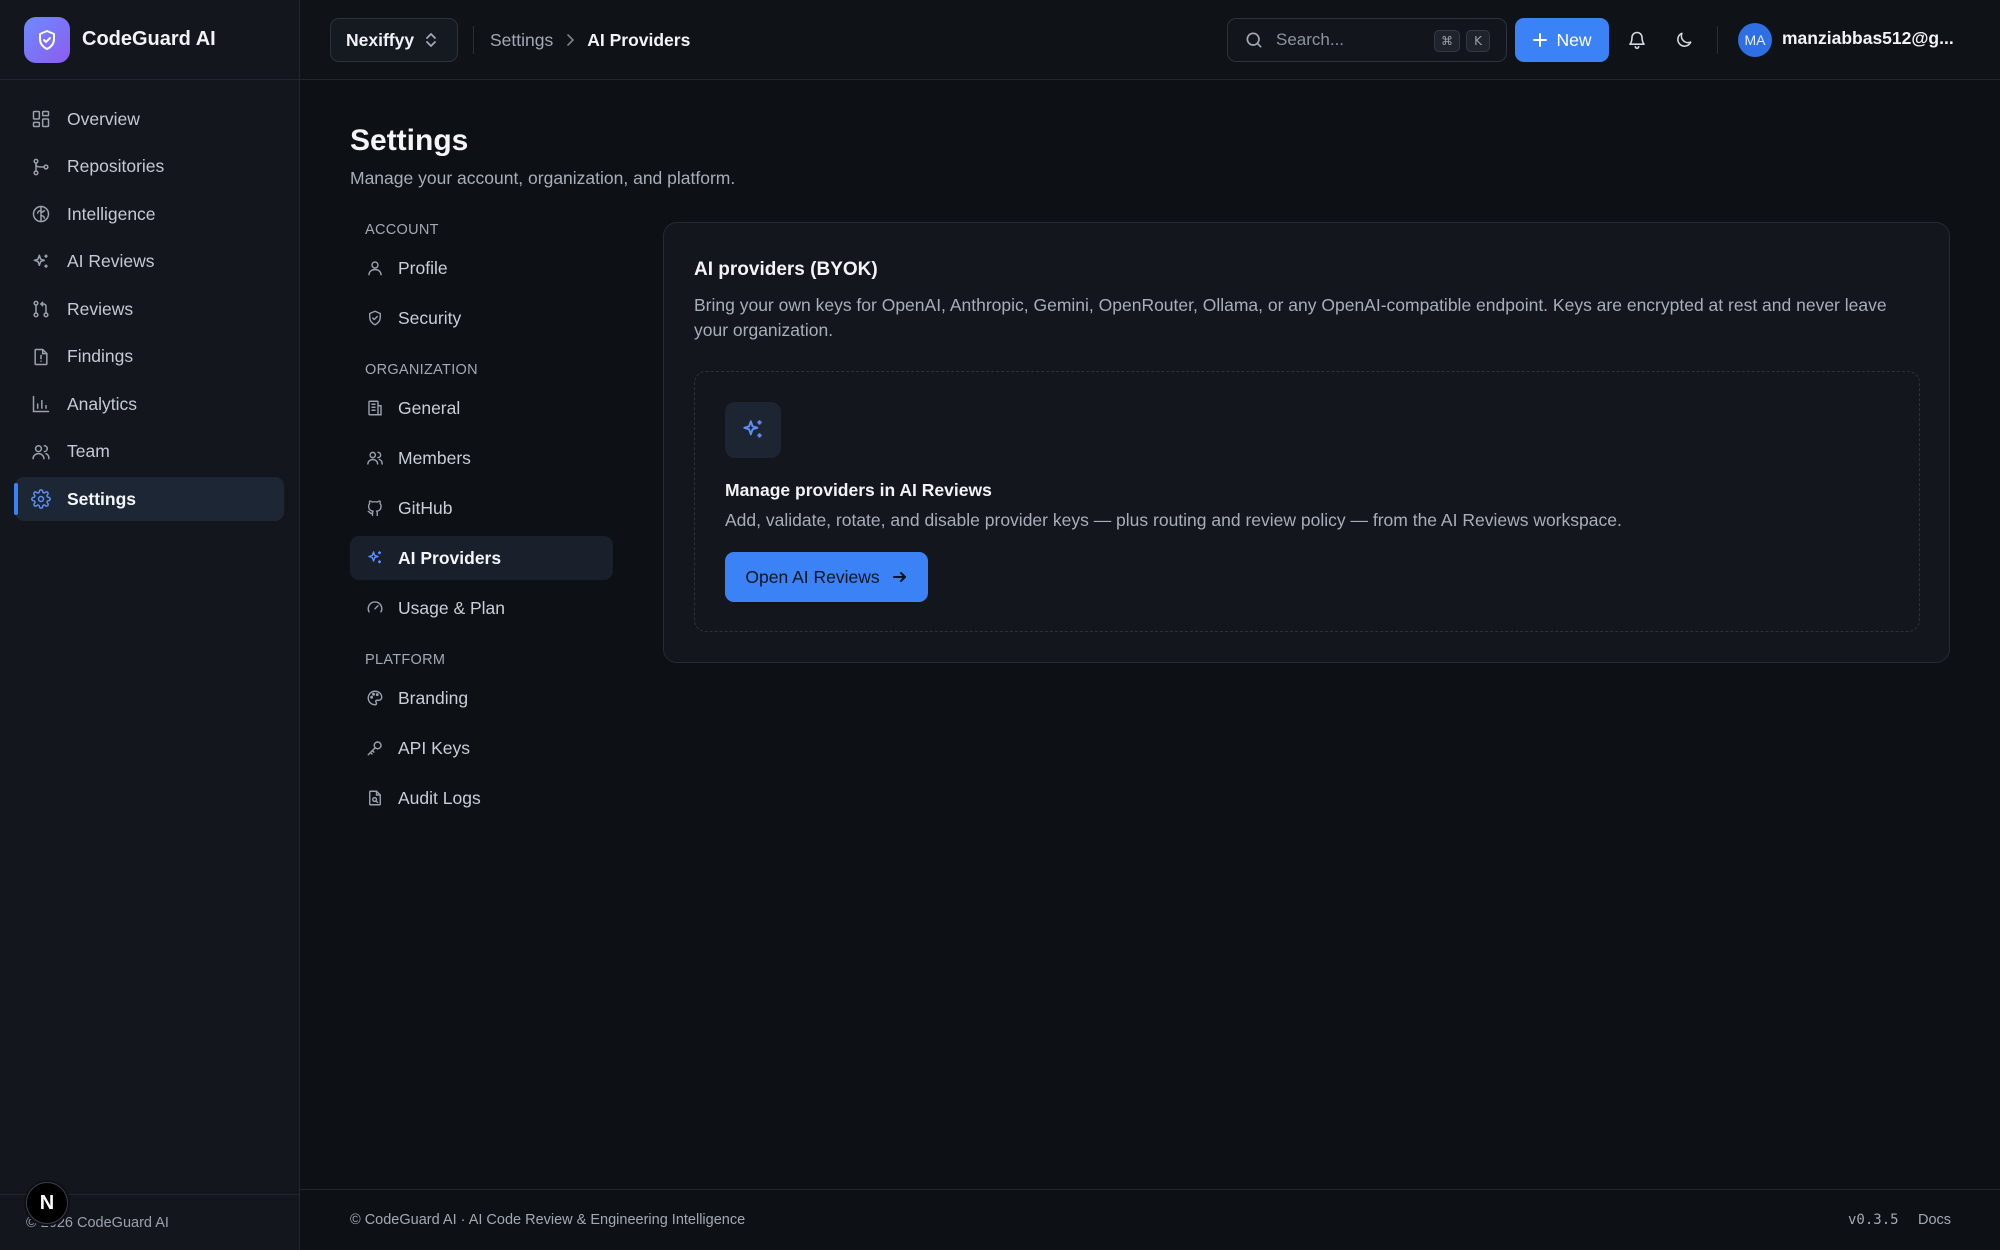 The height and width of the screenshot is (1250, 2000). I want to click on sidebar-item-label: Repositories, so click(116, 166).